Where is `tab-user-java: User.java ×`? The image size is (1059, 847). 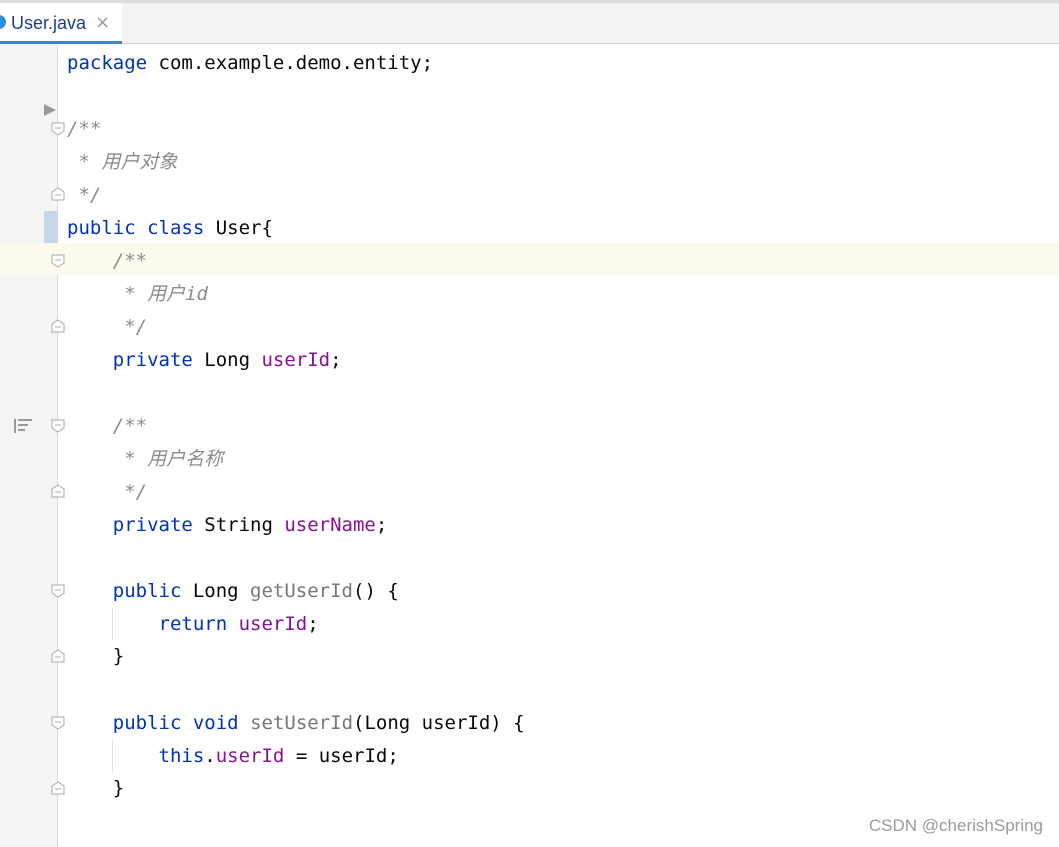 tab-user-java: User.java × is located at coordinates (61, 23).